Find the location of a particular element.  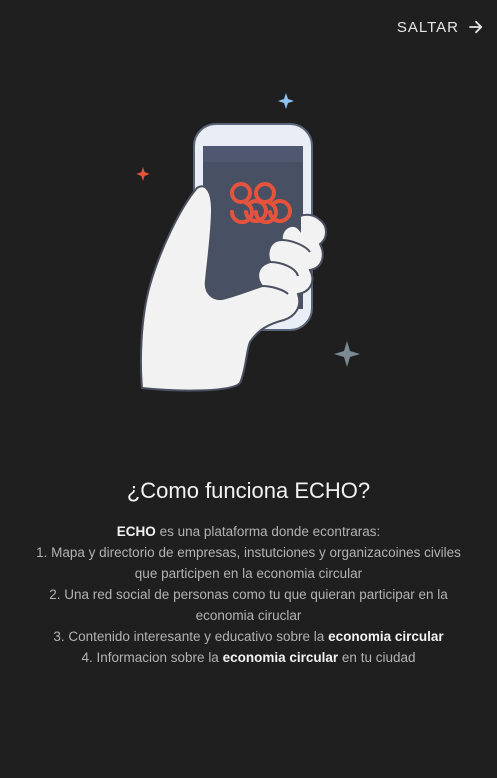

sparkle-gray-icon is located at coordinates (347, 354).